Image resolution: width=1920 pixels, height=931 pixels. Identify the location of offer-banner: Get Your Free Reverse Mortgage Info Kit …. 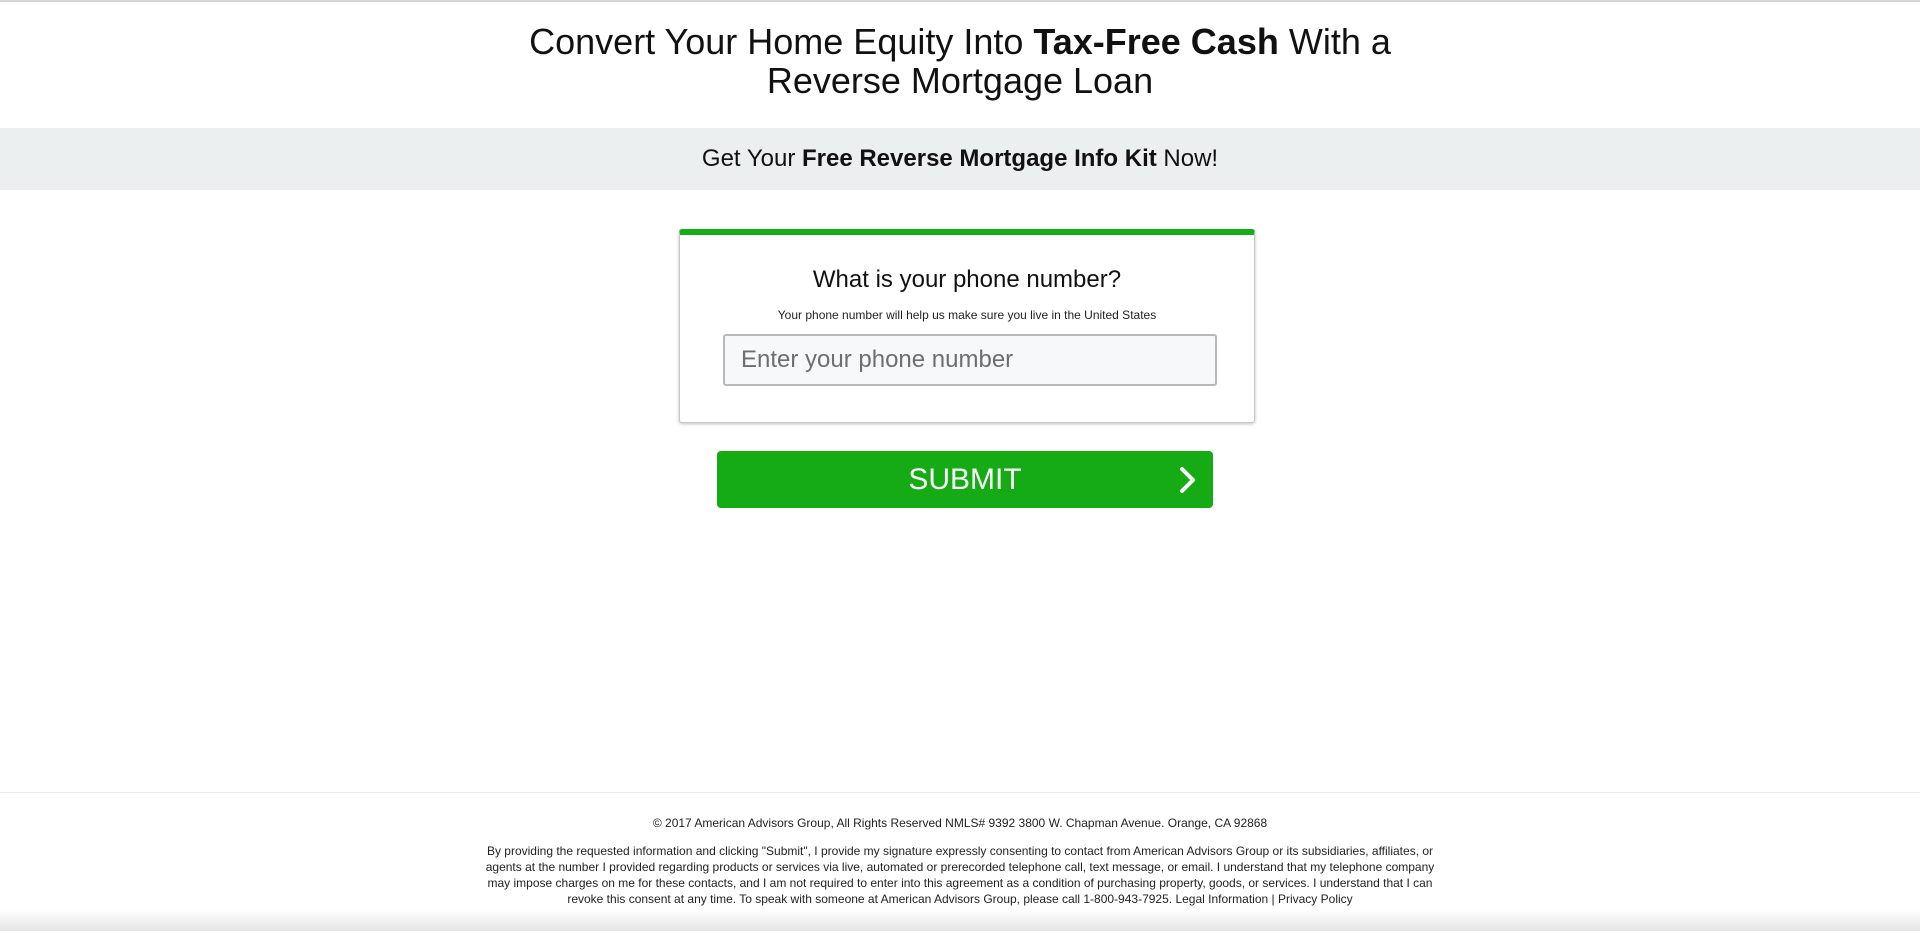
(960, 159).